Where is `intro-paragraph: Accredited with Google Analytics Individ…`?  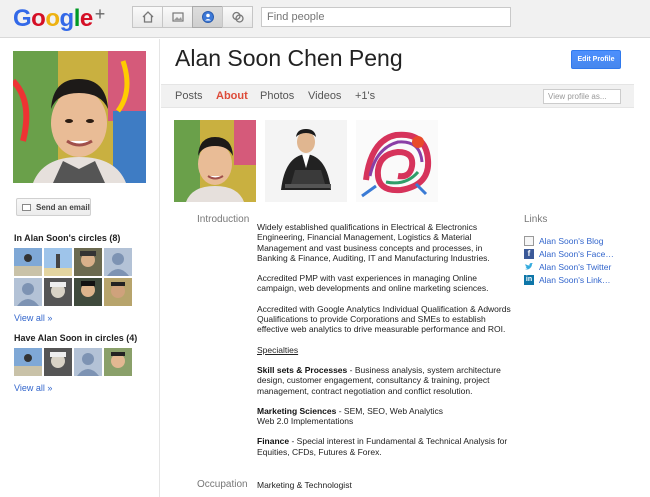
intro-paragraph: Accredited with Google Analytics Individ… is located at coordinates (384, 319).